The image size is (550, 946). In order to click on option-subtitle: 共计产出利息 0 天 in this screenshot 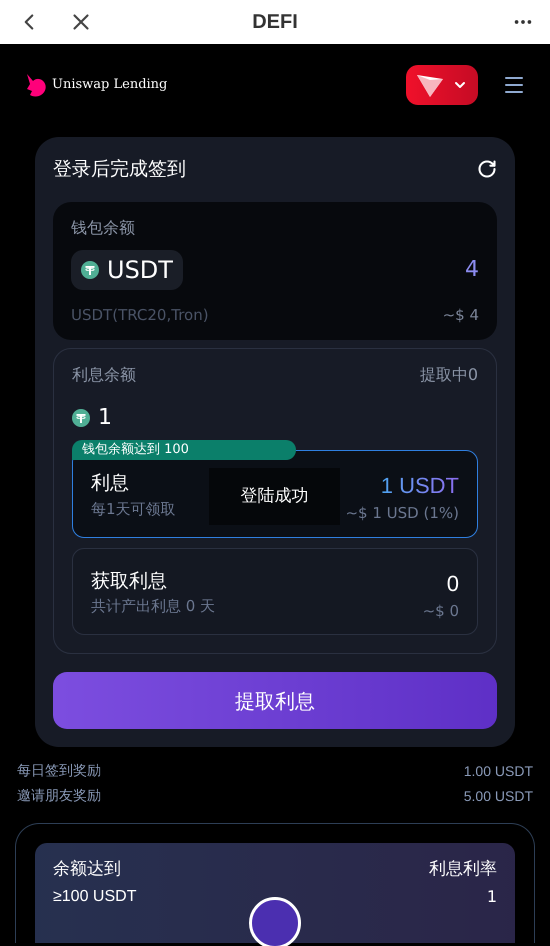, I will do `click(153, 606)`.